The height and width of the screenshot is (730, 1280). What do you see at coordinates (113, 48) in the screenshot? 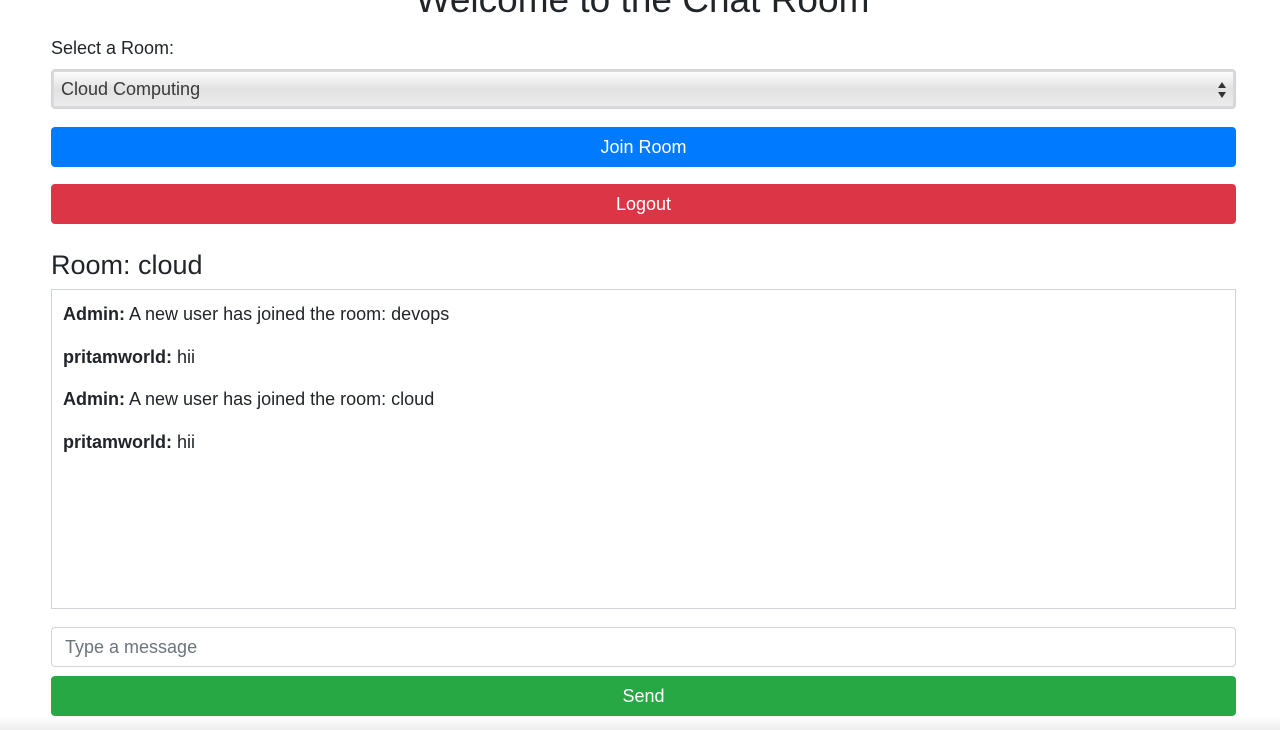
I see `room-select-label: Select a Room:` at bounding box center [113, 48].